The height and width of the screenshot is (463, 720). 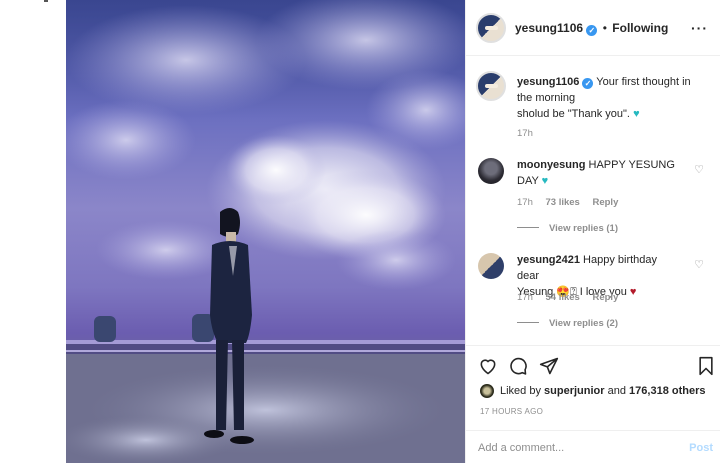 I want to click on comment-username: yesung2421, so click(x=548, y=260).